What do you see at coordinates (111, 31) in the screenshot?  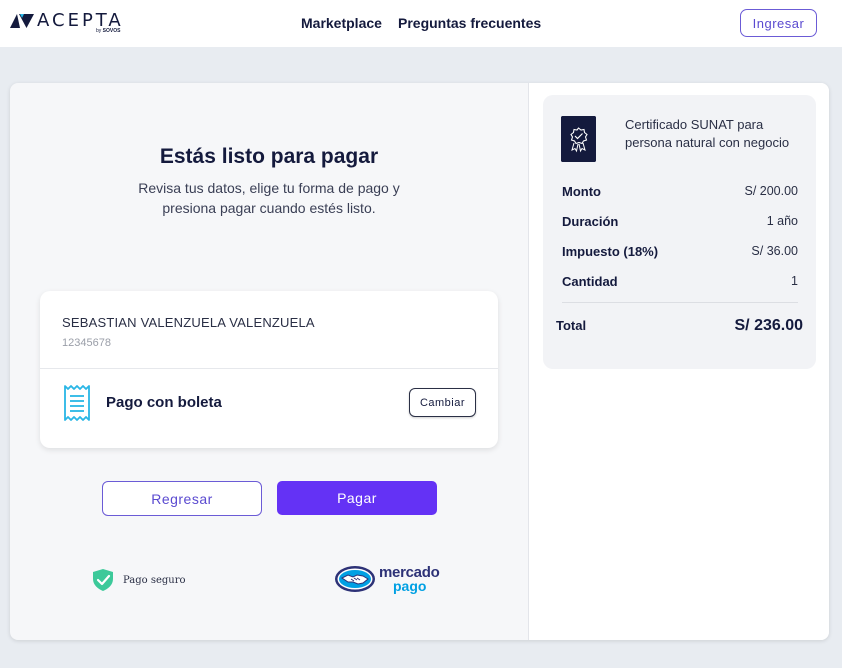 I see `logo-sub-brand: SOVOS` at bounding box center [111, 31].